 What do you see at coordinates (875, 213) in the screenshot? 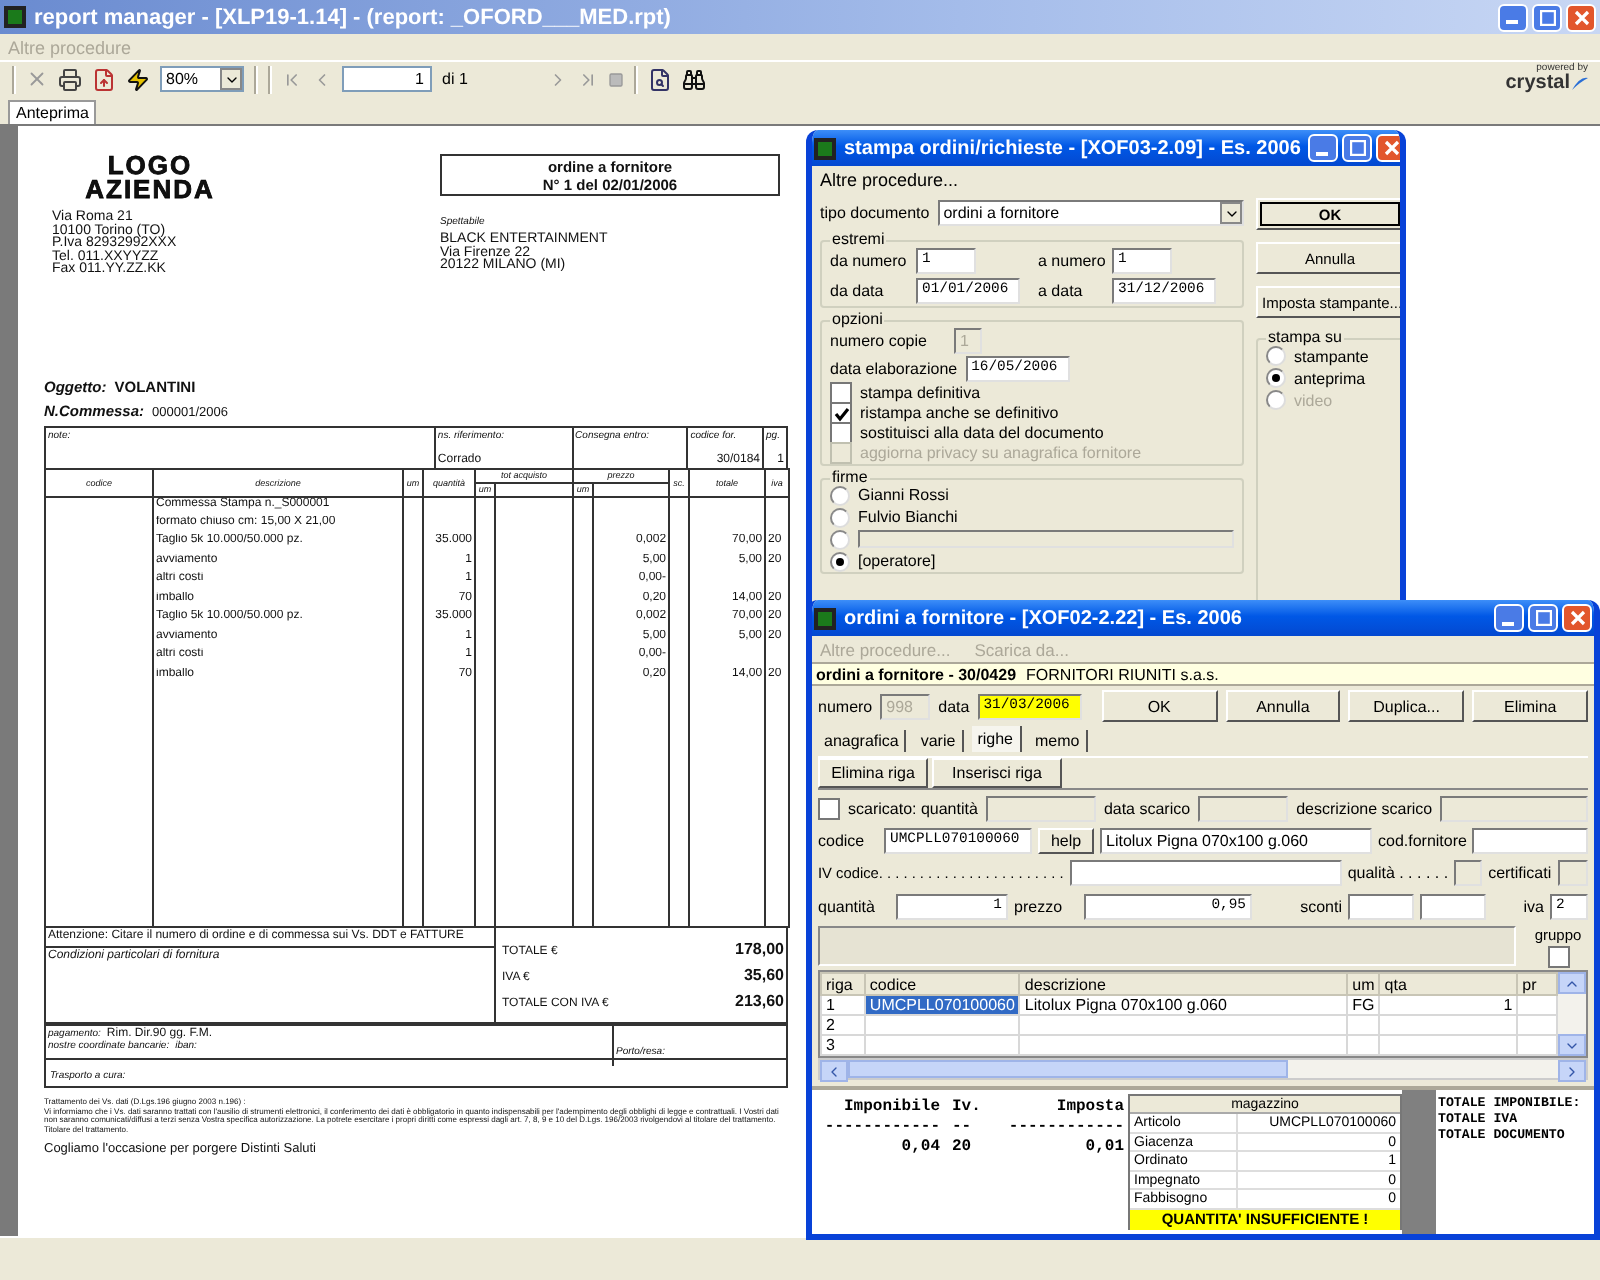
I see `field-label: tipo documento` at bounding box center [875, 213].